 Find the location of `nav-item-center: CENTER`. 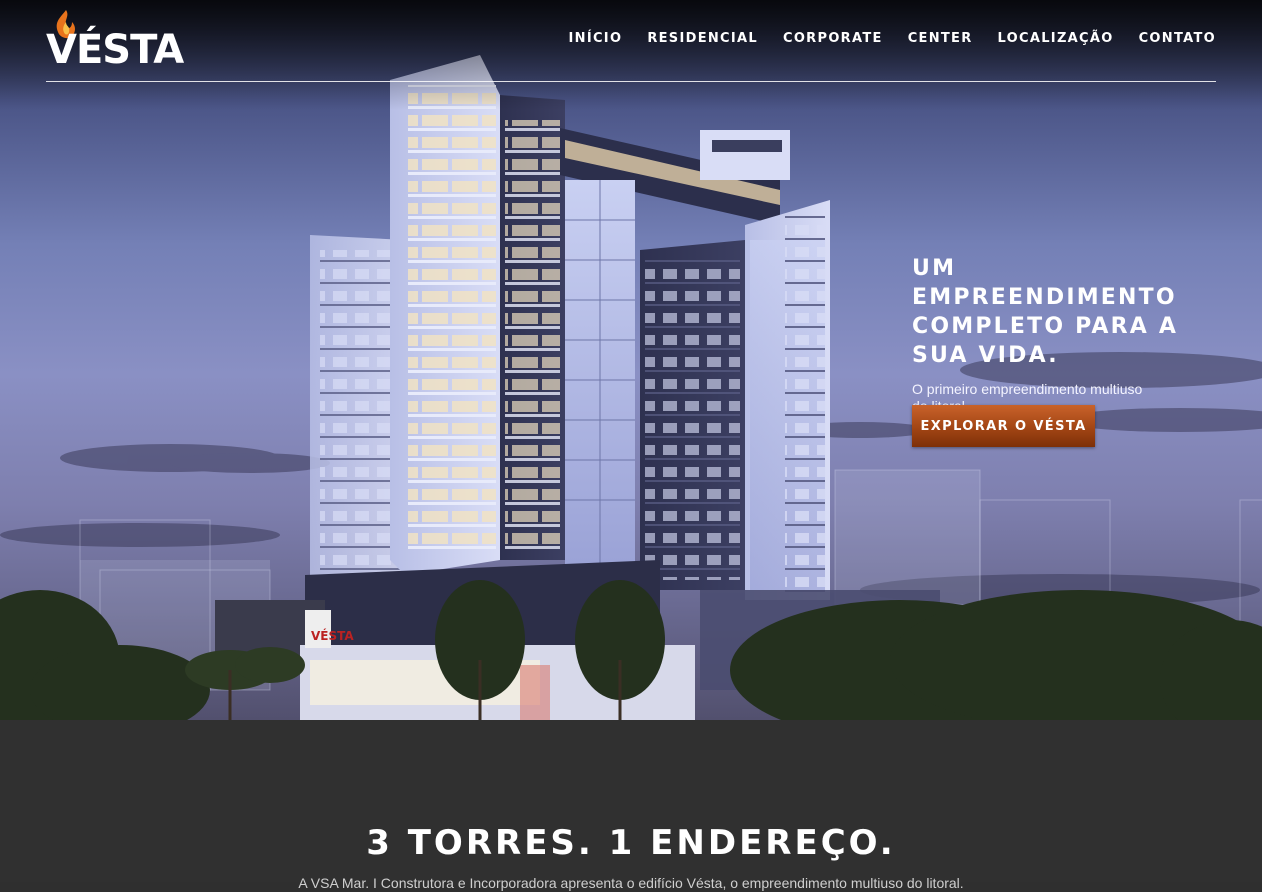

nav-item-center: CENTER is located at coordinates (940, 38).